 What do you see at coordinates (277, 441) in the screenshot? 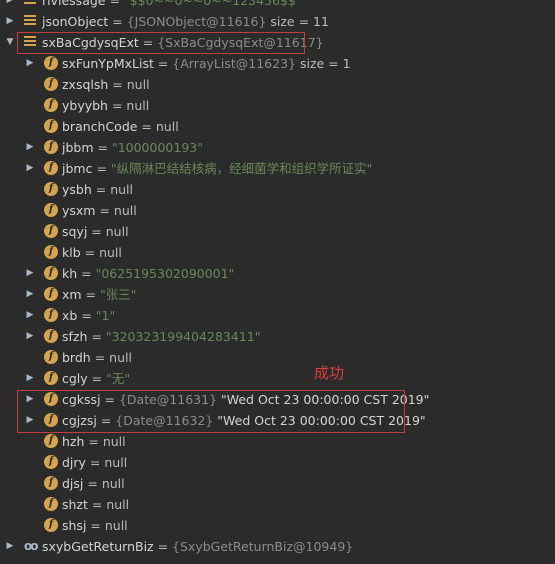
I see `variable-row: f hzh = null` at bounding box center [277, 441].